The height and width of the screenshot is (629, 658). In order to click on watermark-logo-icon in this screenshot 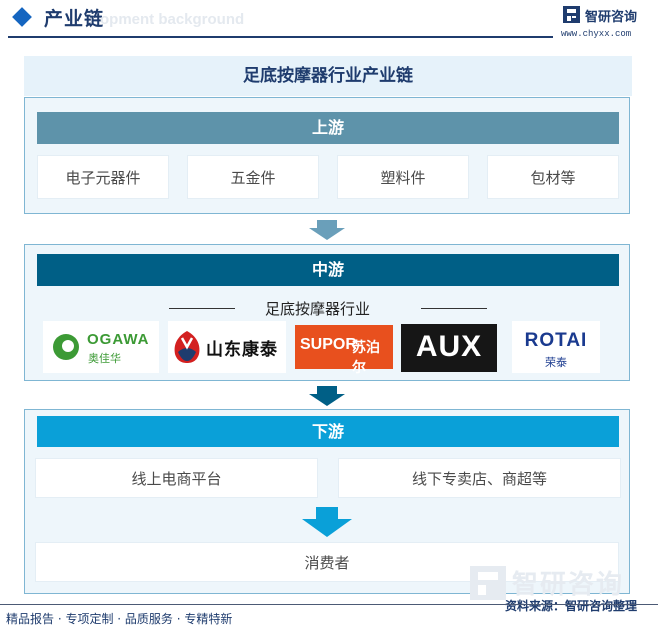, I will do `click(488, 583)`.